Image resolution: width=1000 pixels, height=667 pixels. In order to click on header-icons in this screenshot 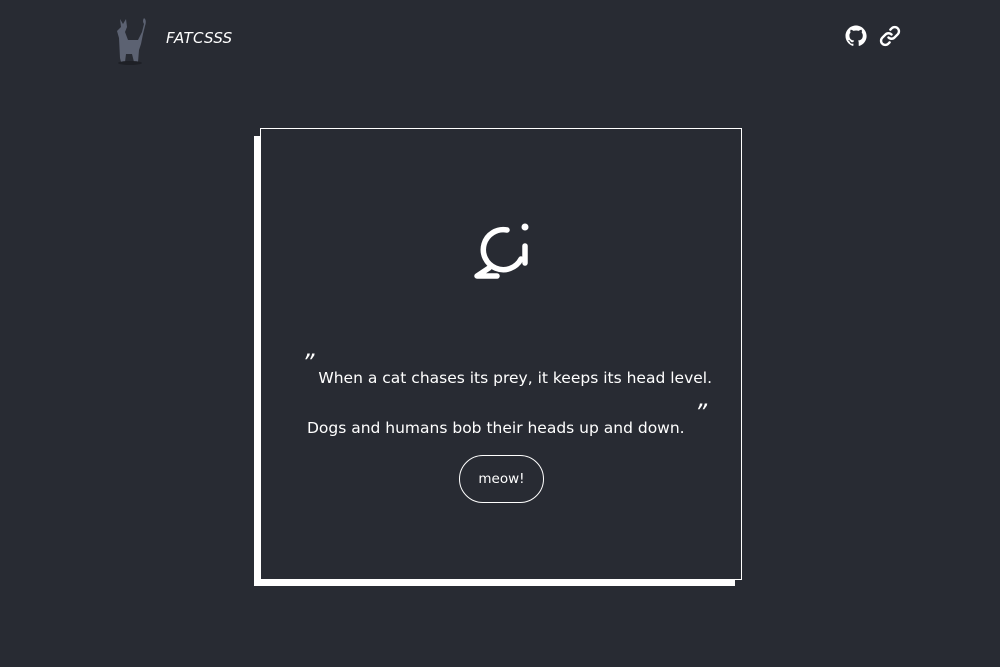, I will do `click(873, 36)`.